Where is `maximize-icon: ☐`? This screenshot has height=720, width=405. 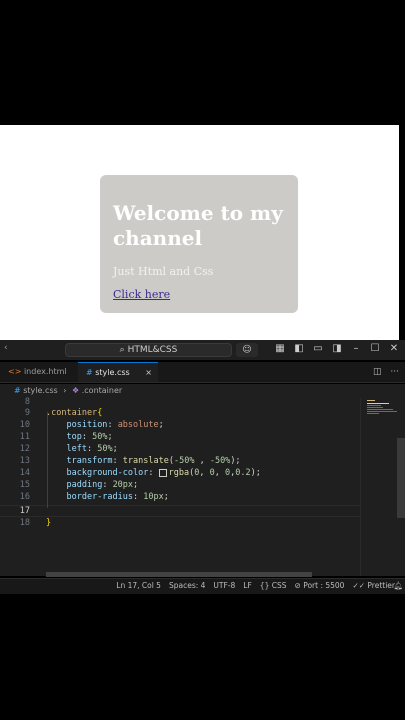 maximize-icon: ☐ is located at coordinates (375, 348).